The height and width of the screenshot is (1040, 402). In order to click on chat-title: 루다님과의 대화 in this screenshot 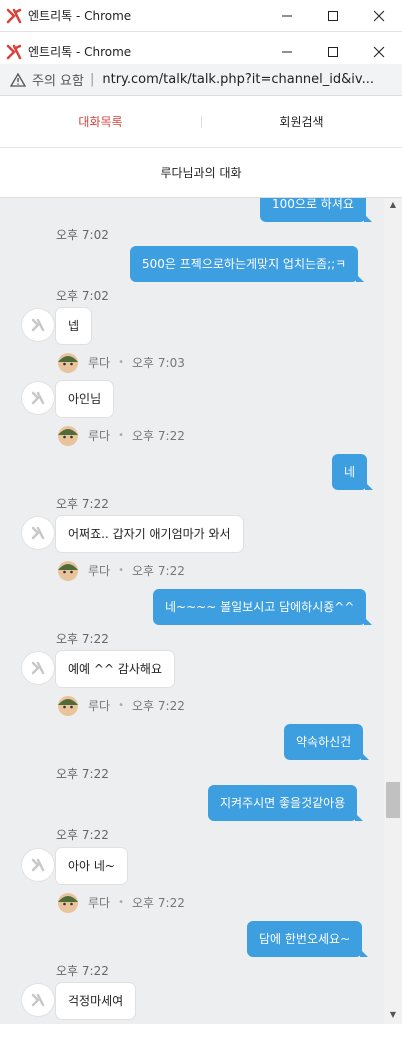, I will do `click(201, 173)`.